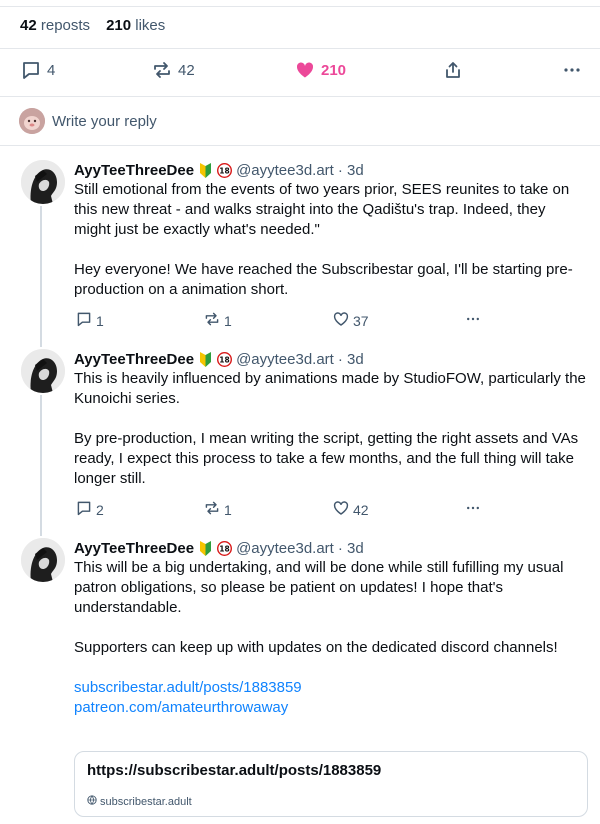  Describe the element at coordinates (334, 70) in the screenshot. I see `like-count: 210` at that location.